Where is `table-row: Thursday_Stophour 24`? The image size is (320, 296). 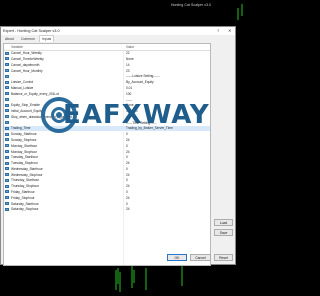
table-row: Thursday_Stophour 24 is located at coordinates (107, 186).